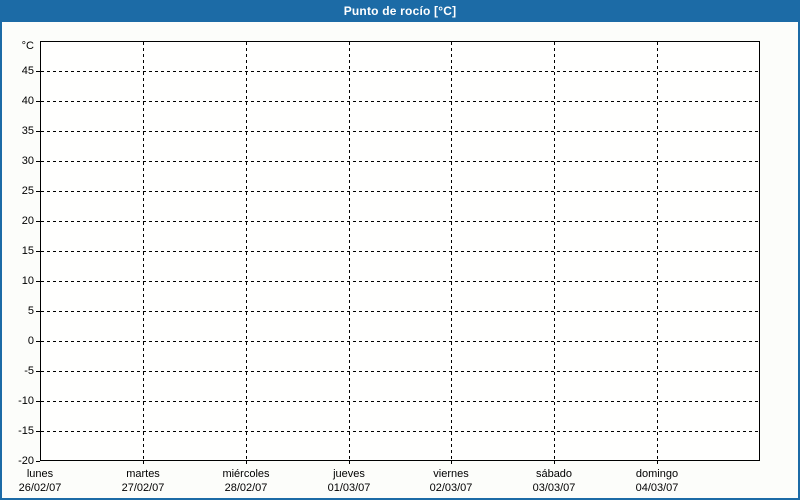 The width and height of the screenshot is (800, 500). I want to click on y-min-label: -20, so click(26, 461).